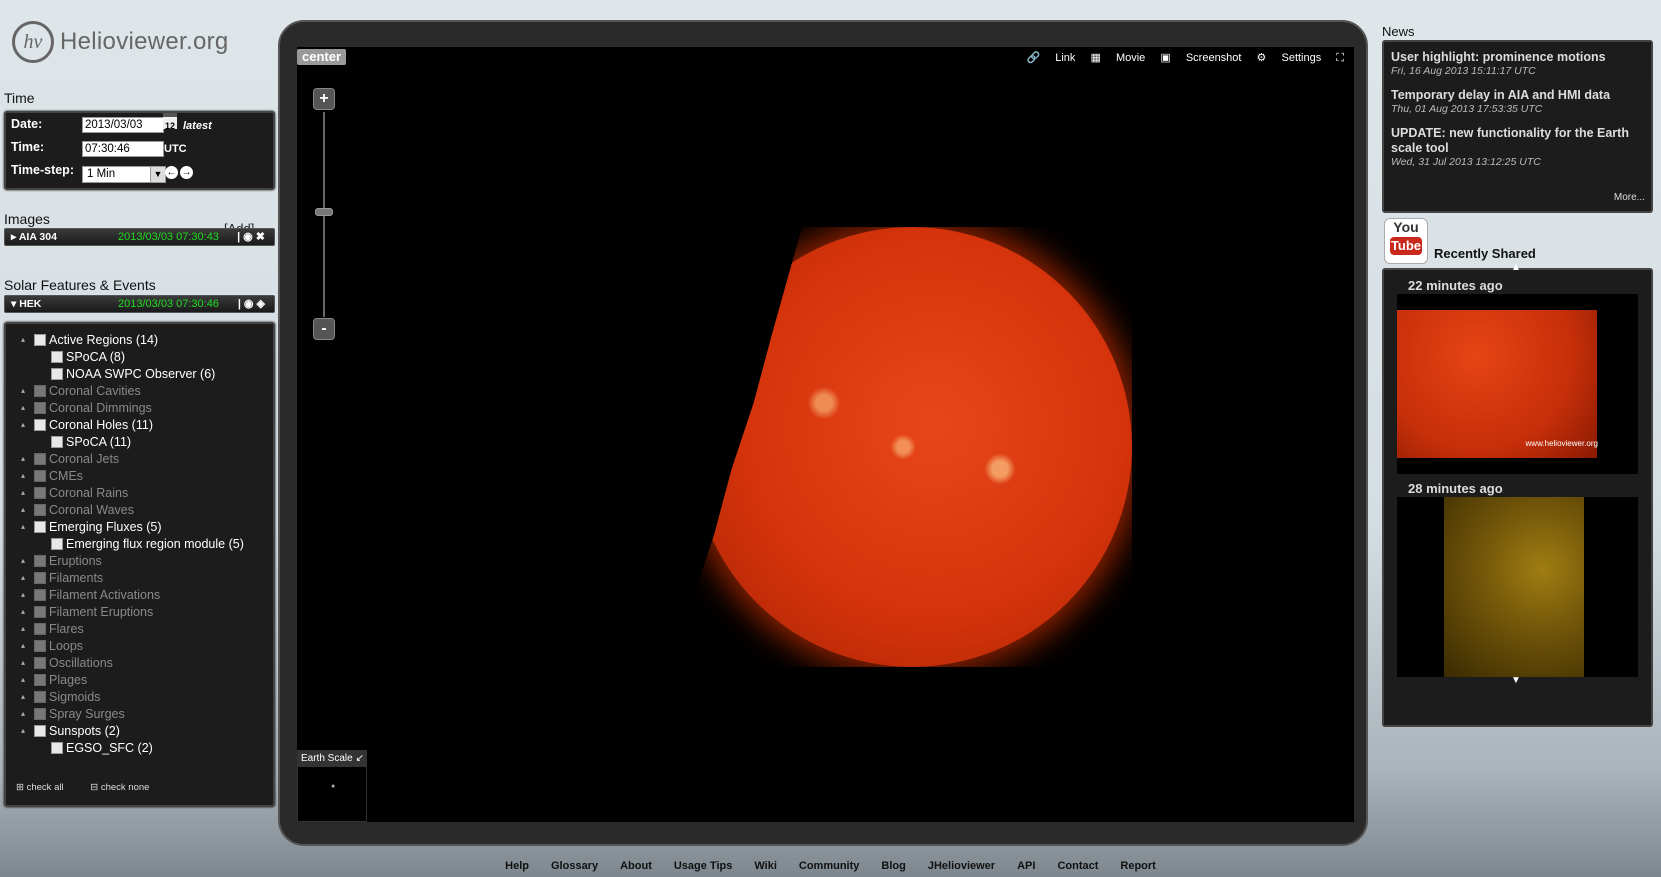  Describe the element at coordinates (123, 125) in the screenshot. I see `date-input` at that location.